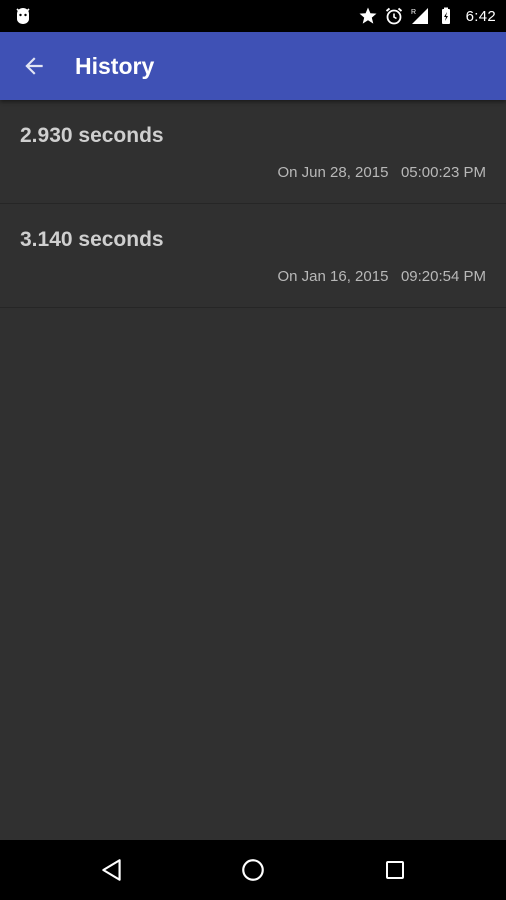 This screenshot has width=506, height=900. Describe the element at coordinates (480, 16) in the screenshot. I see `status-time: 6:42` at that location.